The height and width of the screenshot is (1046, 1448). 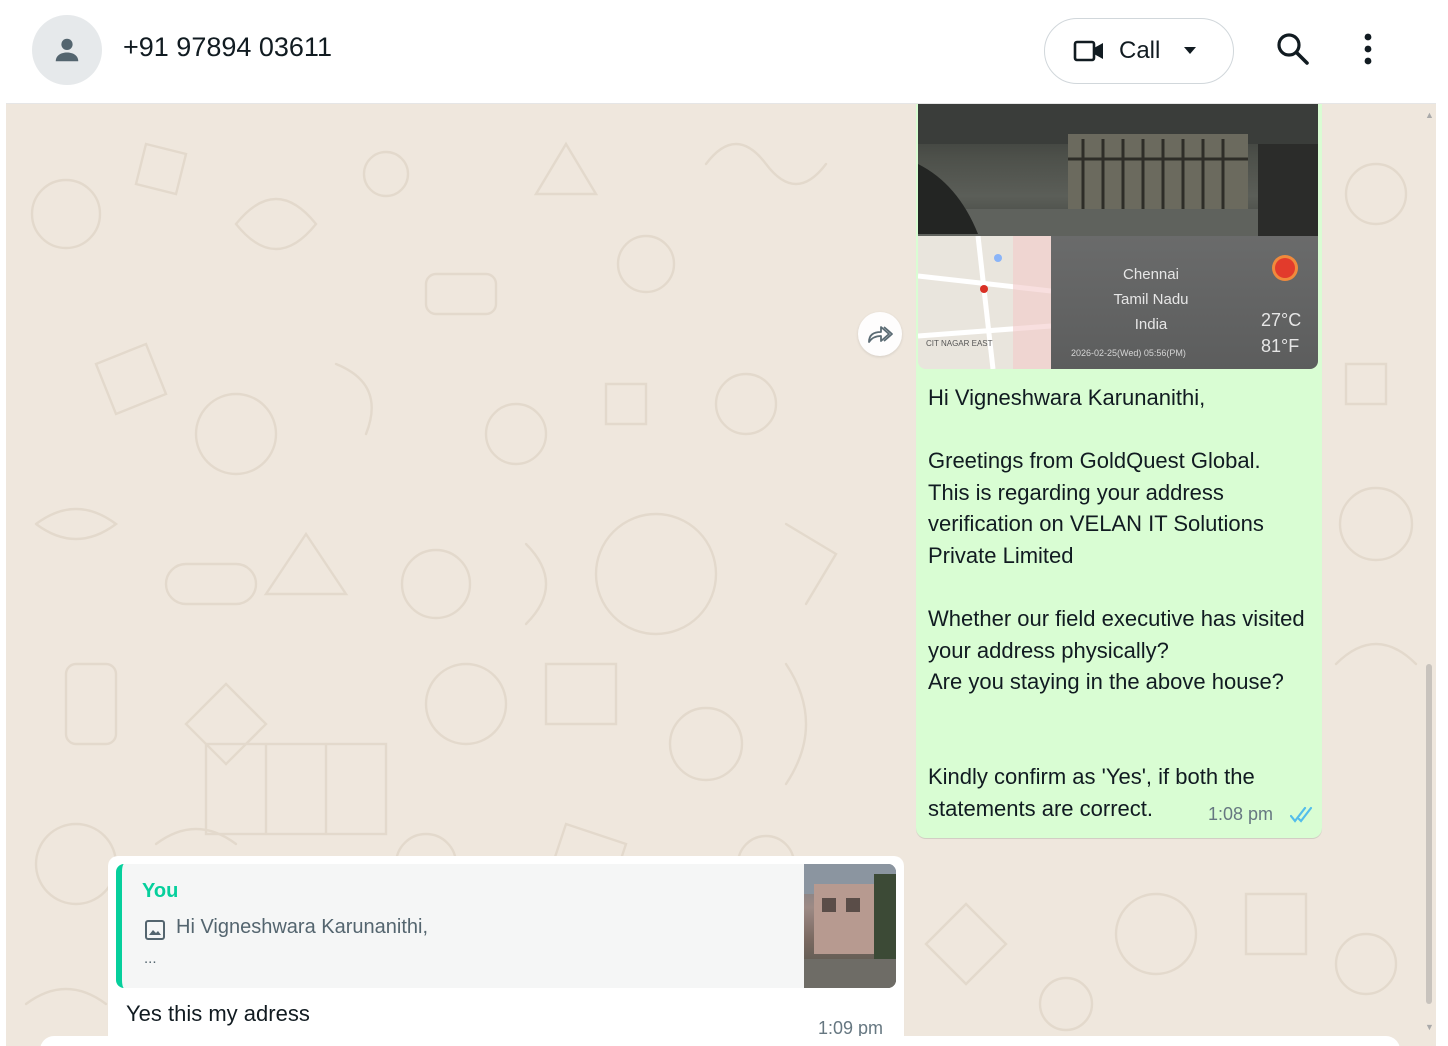 What do you see at coordinates (721, 52) in the screenshot?
I see `chat-header: +91 97894 03611 Call` at bounding box center [721, 52].